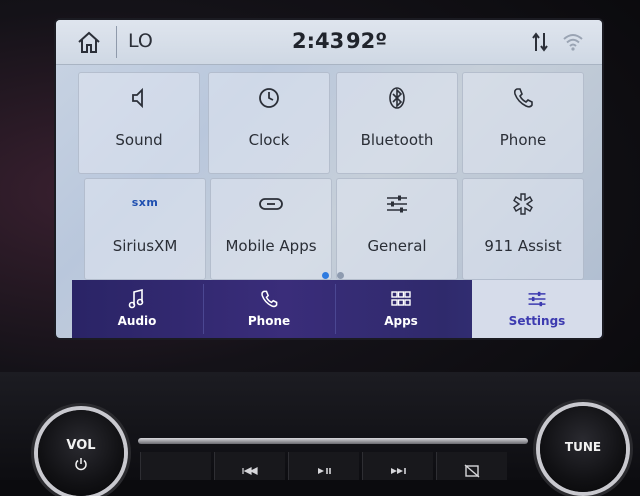 This screenshot has height=496, width=640. What do you see at coordinates (333, 441) in the screenshot?
I see `console-trim` at bounding box center [333, 441].